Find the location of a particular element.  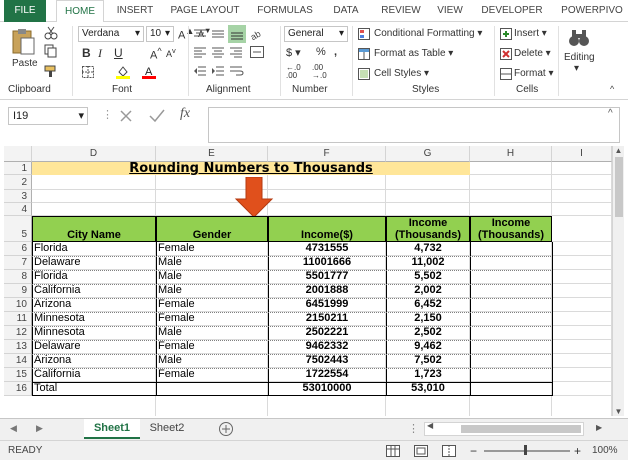

income-cell: 11001666 is located at coordinates (327, 263).